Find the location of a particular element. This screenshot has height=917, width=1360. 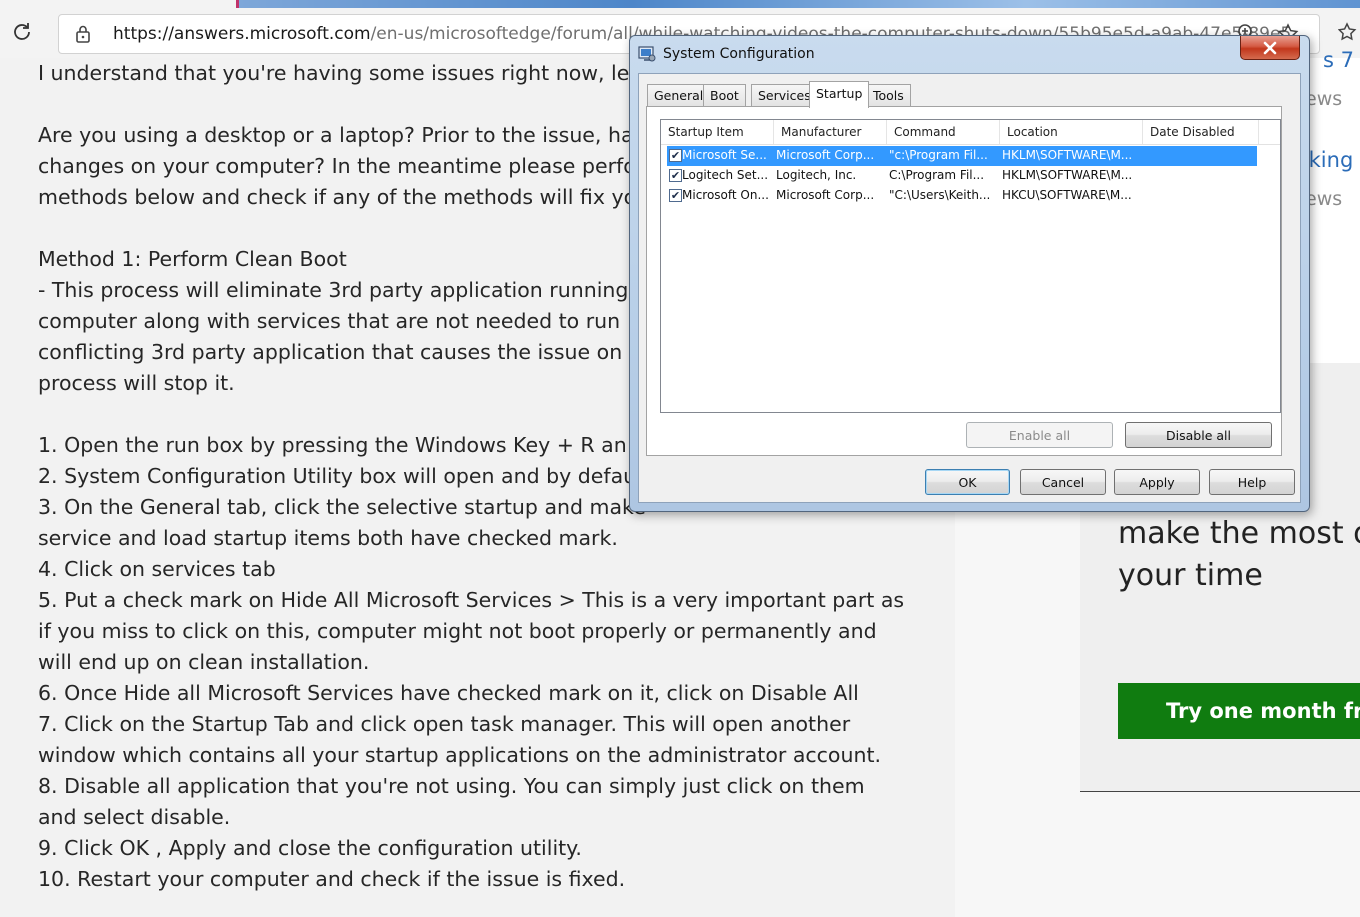

cancel-button: Cancel is located at coordinates (1063, 482).